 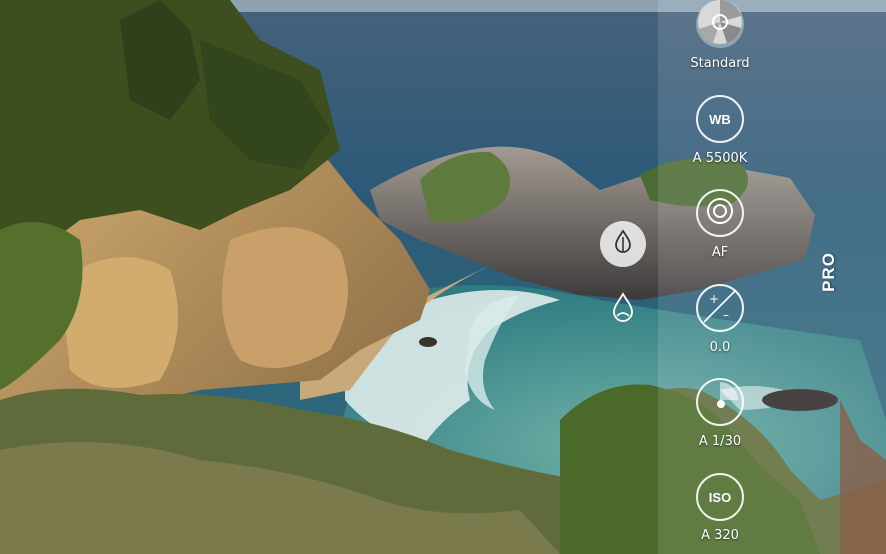 I want to click on drops-icon, so click(x=623, y=244).